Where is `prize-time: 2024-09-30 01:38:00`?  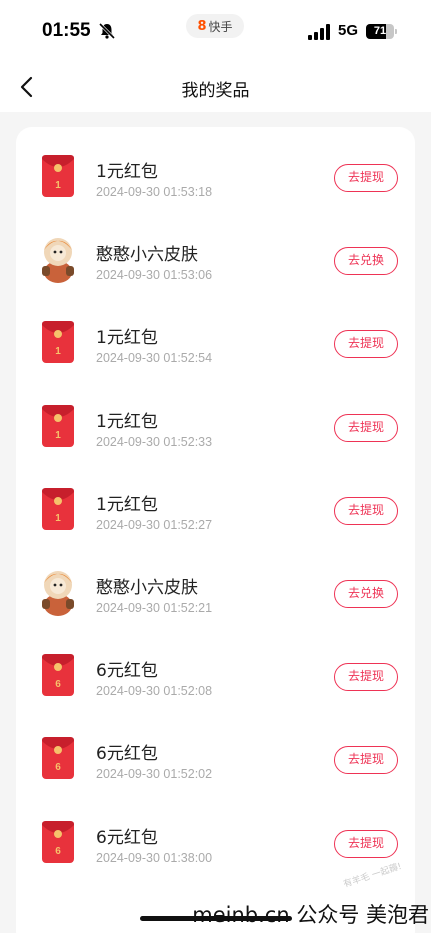
prize-time: 2024-09-30 01:38:00 is located at coordinates (154, 857).